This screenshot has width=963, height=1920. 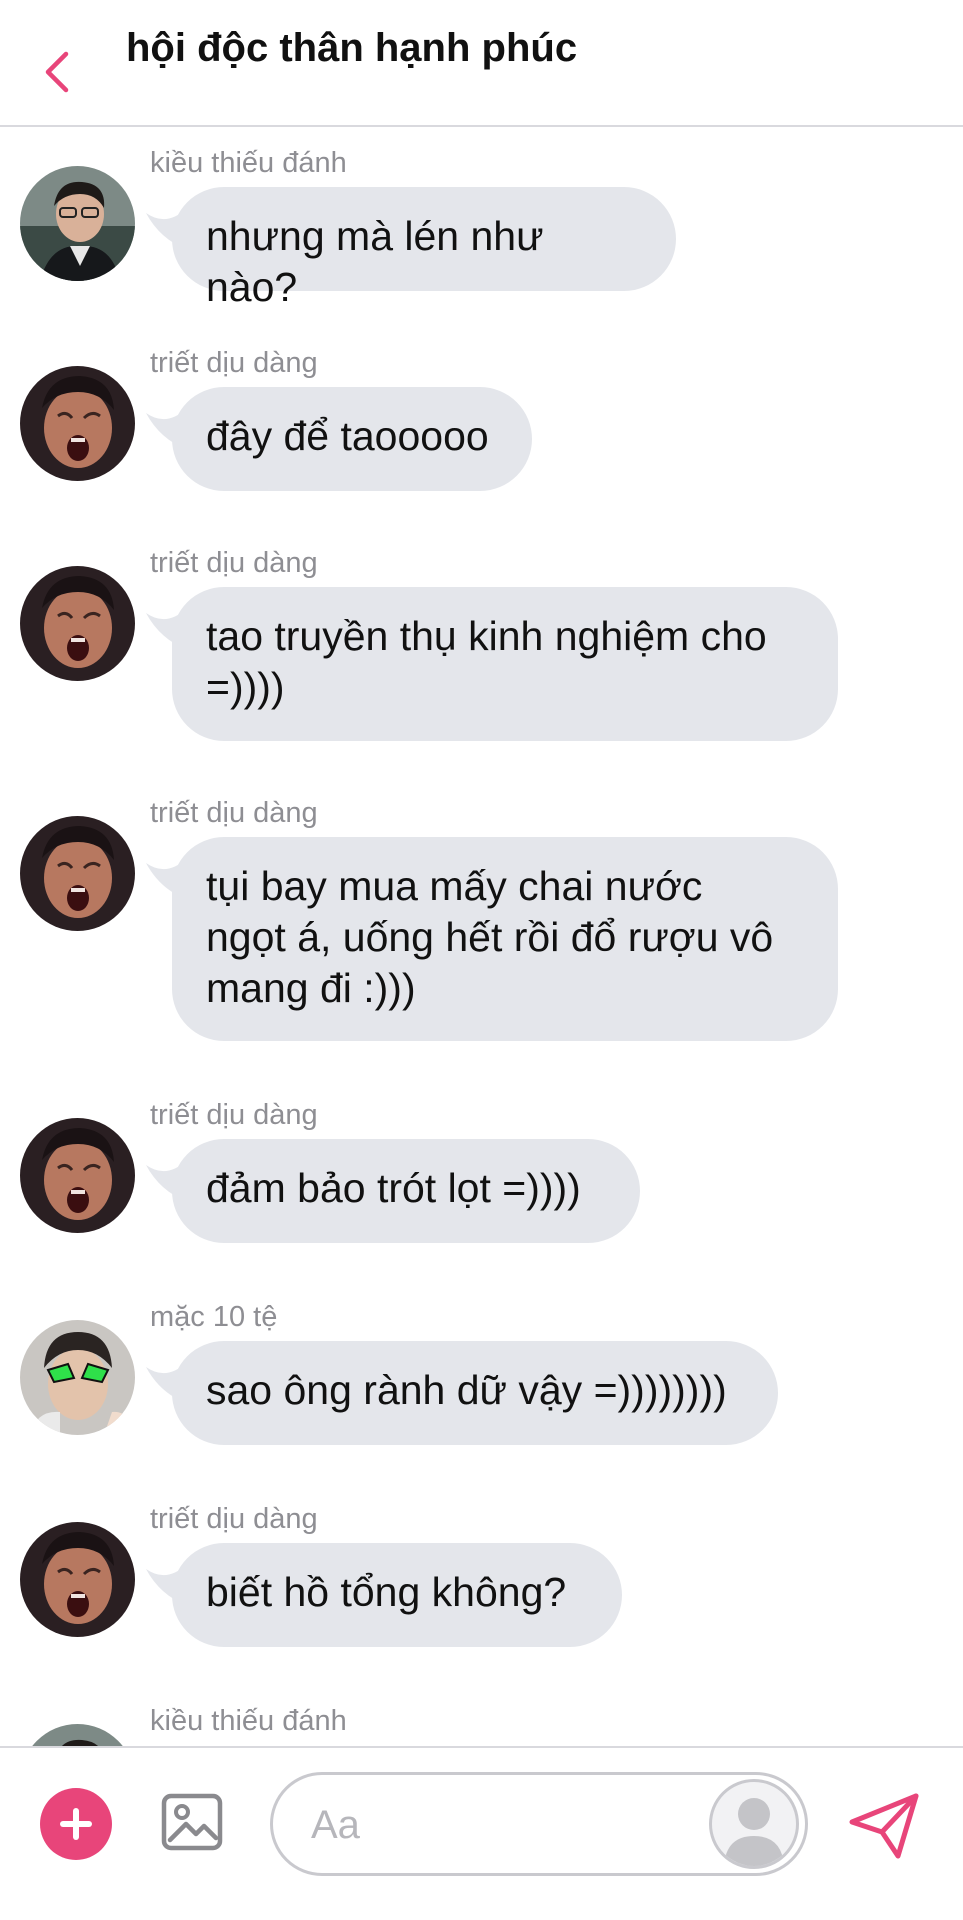 I want to click on message-item: triết dịu dàng biết hồ tổng không?, so click(x=481, y=1588).